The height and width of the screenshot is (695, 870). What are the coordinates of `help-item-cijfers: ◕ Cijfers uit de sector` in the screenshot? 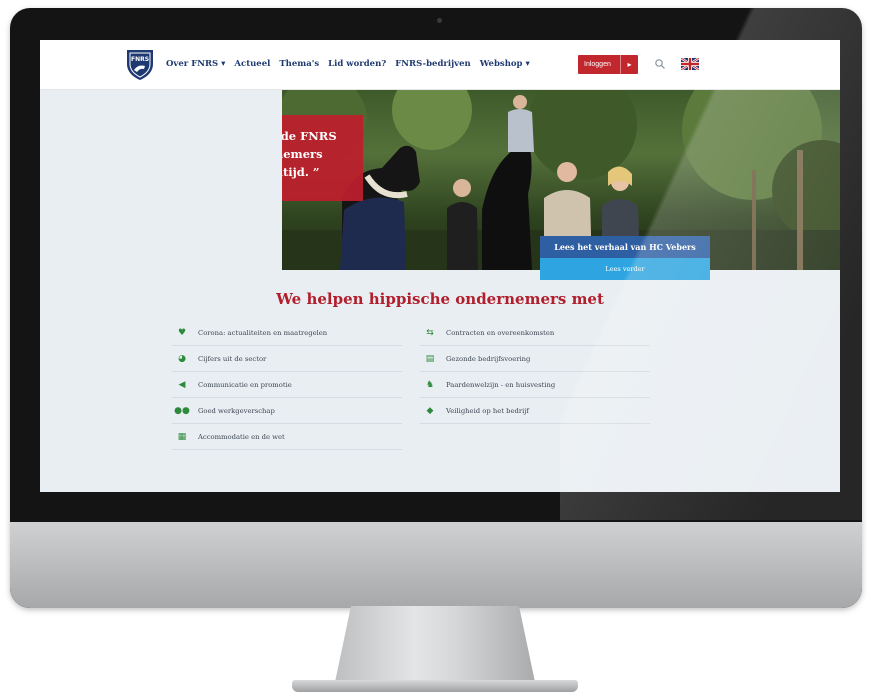 It's located at (287, 359).